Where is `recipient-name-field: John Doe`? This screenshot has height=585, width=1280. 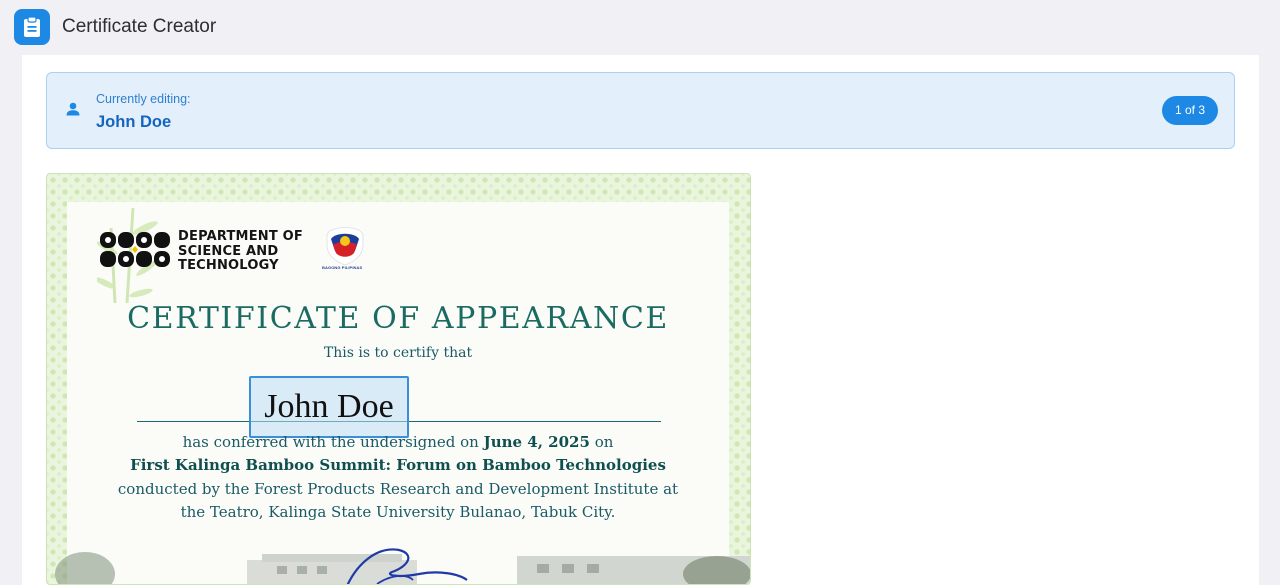
recipient-name-field: John Doe is located at coordinates (329, 407).